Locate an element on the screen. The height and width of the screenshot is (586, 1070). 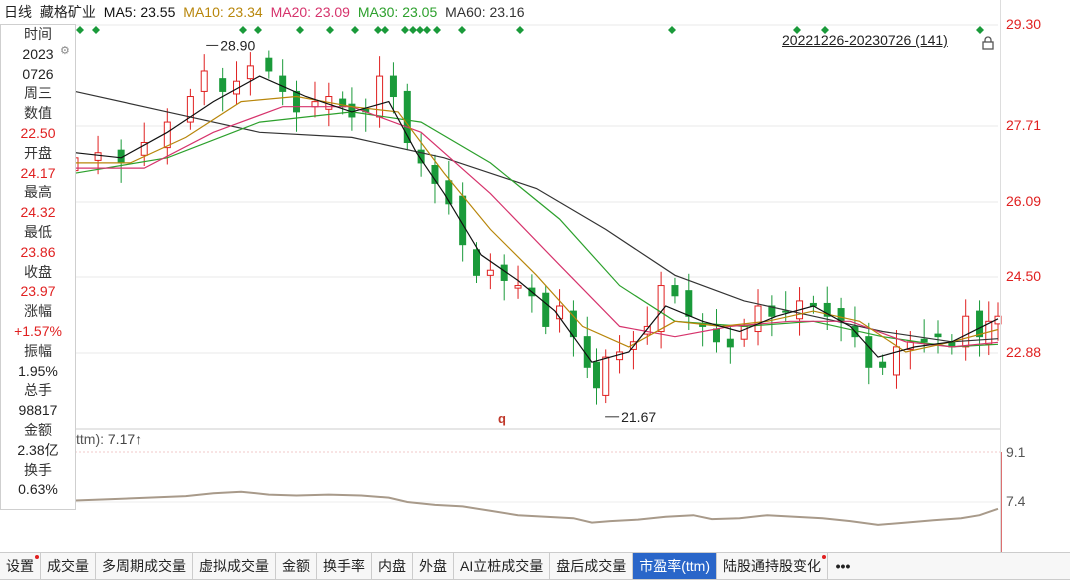
tab-6: 内盘 is located at coordinates (392, 566).